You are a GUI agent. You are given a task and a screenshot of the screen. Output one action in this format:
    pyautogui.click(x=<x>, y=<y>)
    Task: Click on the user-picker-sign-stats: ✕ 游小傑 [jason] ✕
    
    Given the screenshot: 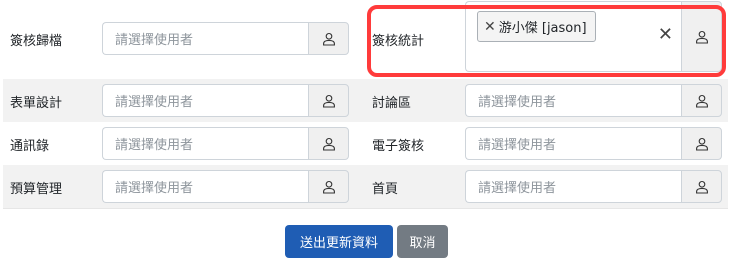 What is the action you would take?
    pyautogui.click(x=593, y=36)
    